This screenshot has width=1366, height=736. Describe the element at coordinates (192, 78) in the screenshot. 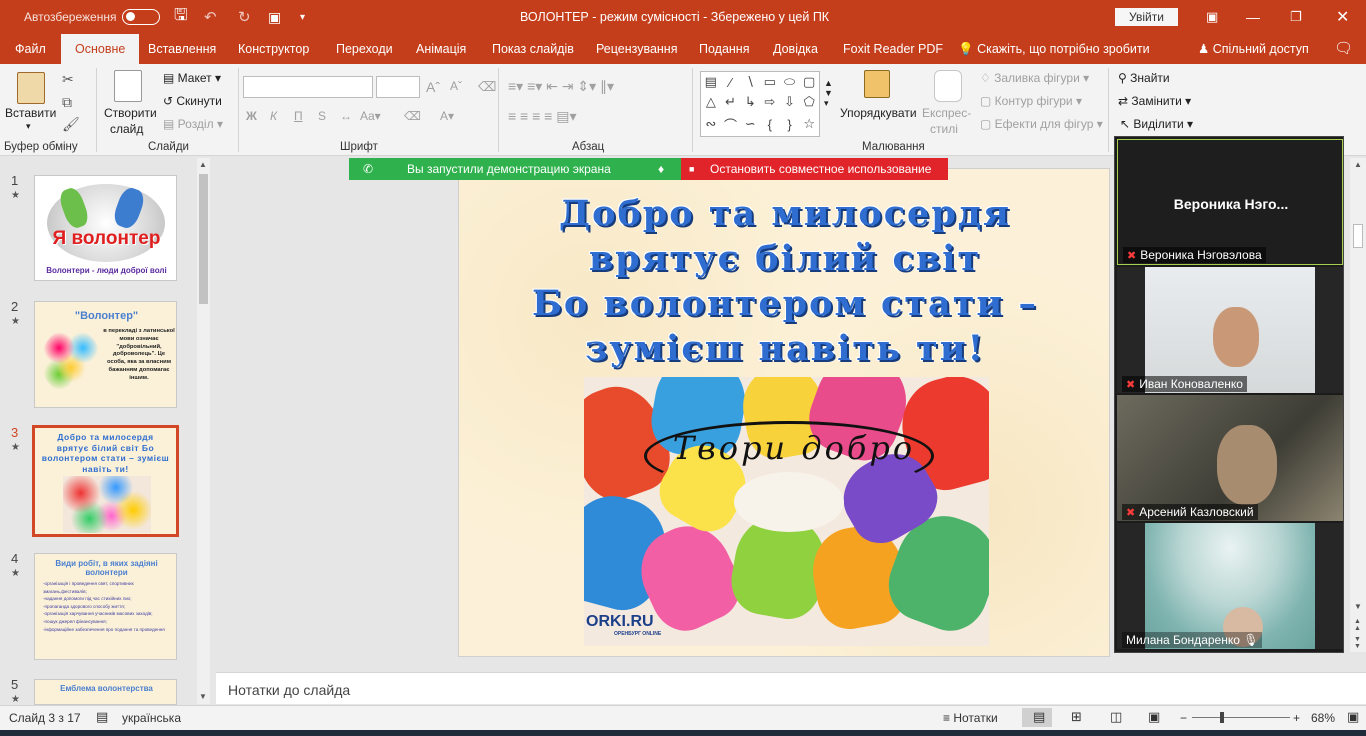

I see `layout-button: ▤ Макет ▾` at that location.